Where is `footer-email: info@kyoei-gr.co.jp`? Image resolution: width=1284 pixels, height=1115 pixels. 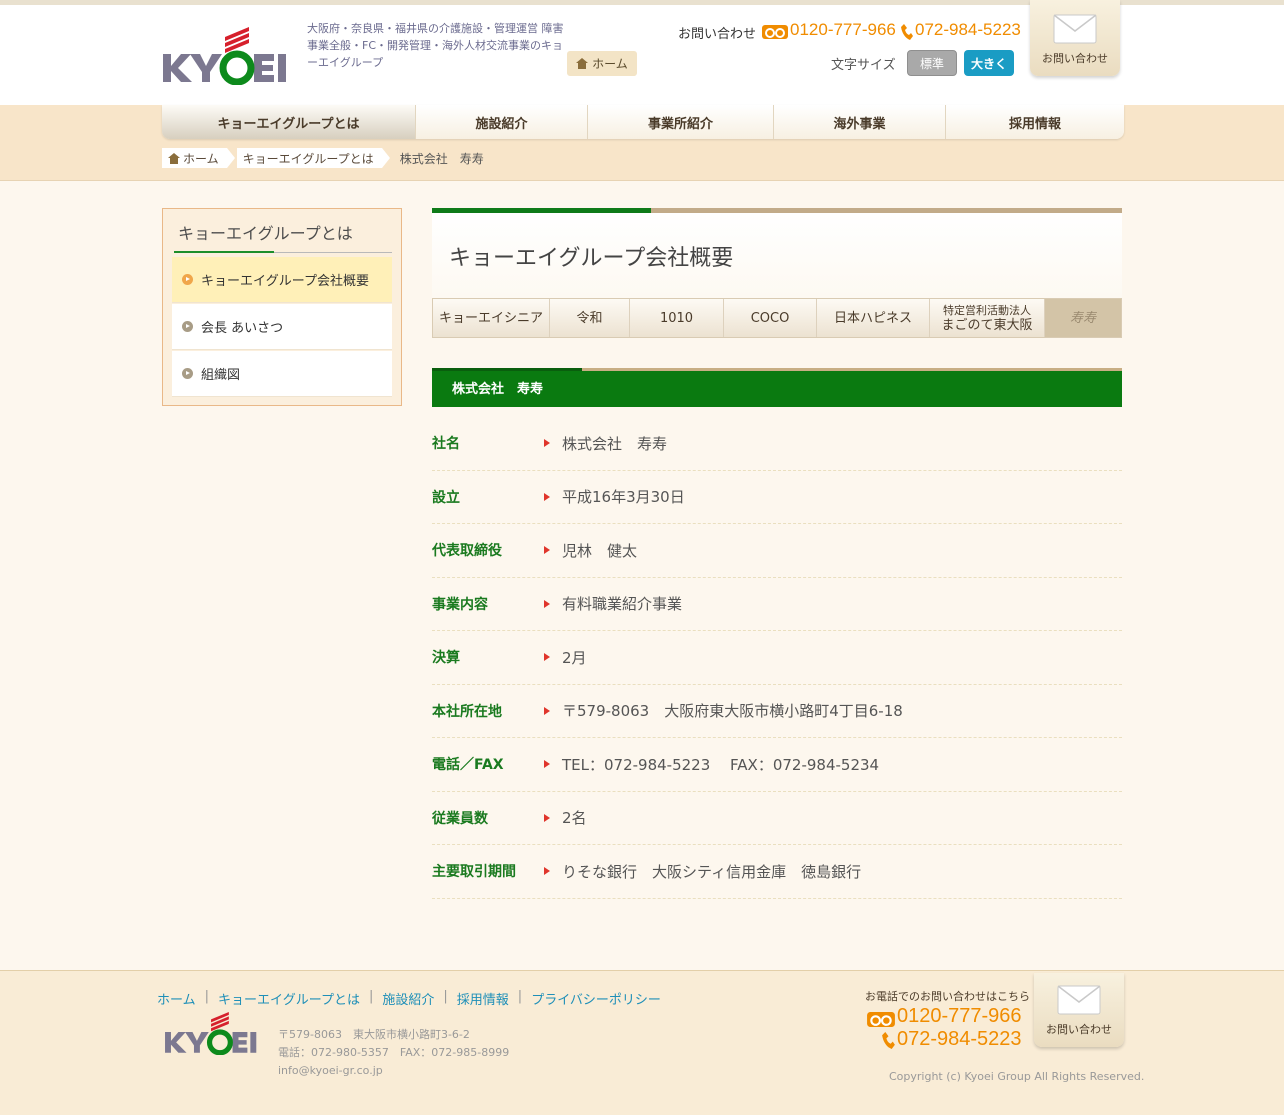
footer-email: info@kyoei-gr.co.jp is located at coordinates (393, 1071).